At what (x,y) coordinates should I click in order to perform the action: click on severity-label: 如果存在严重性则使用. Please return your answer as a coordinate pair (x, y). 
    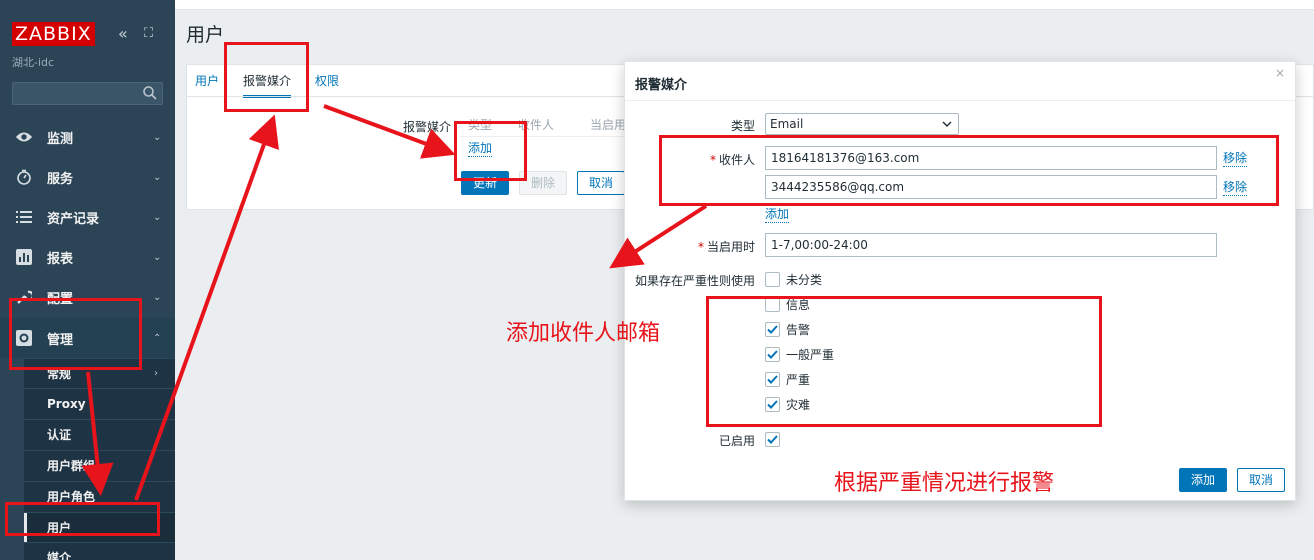
    Looking at the image, I should click on (694, 281).